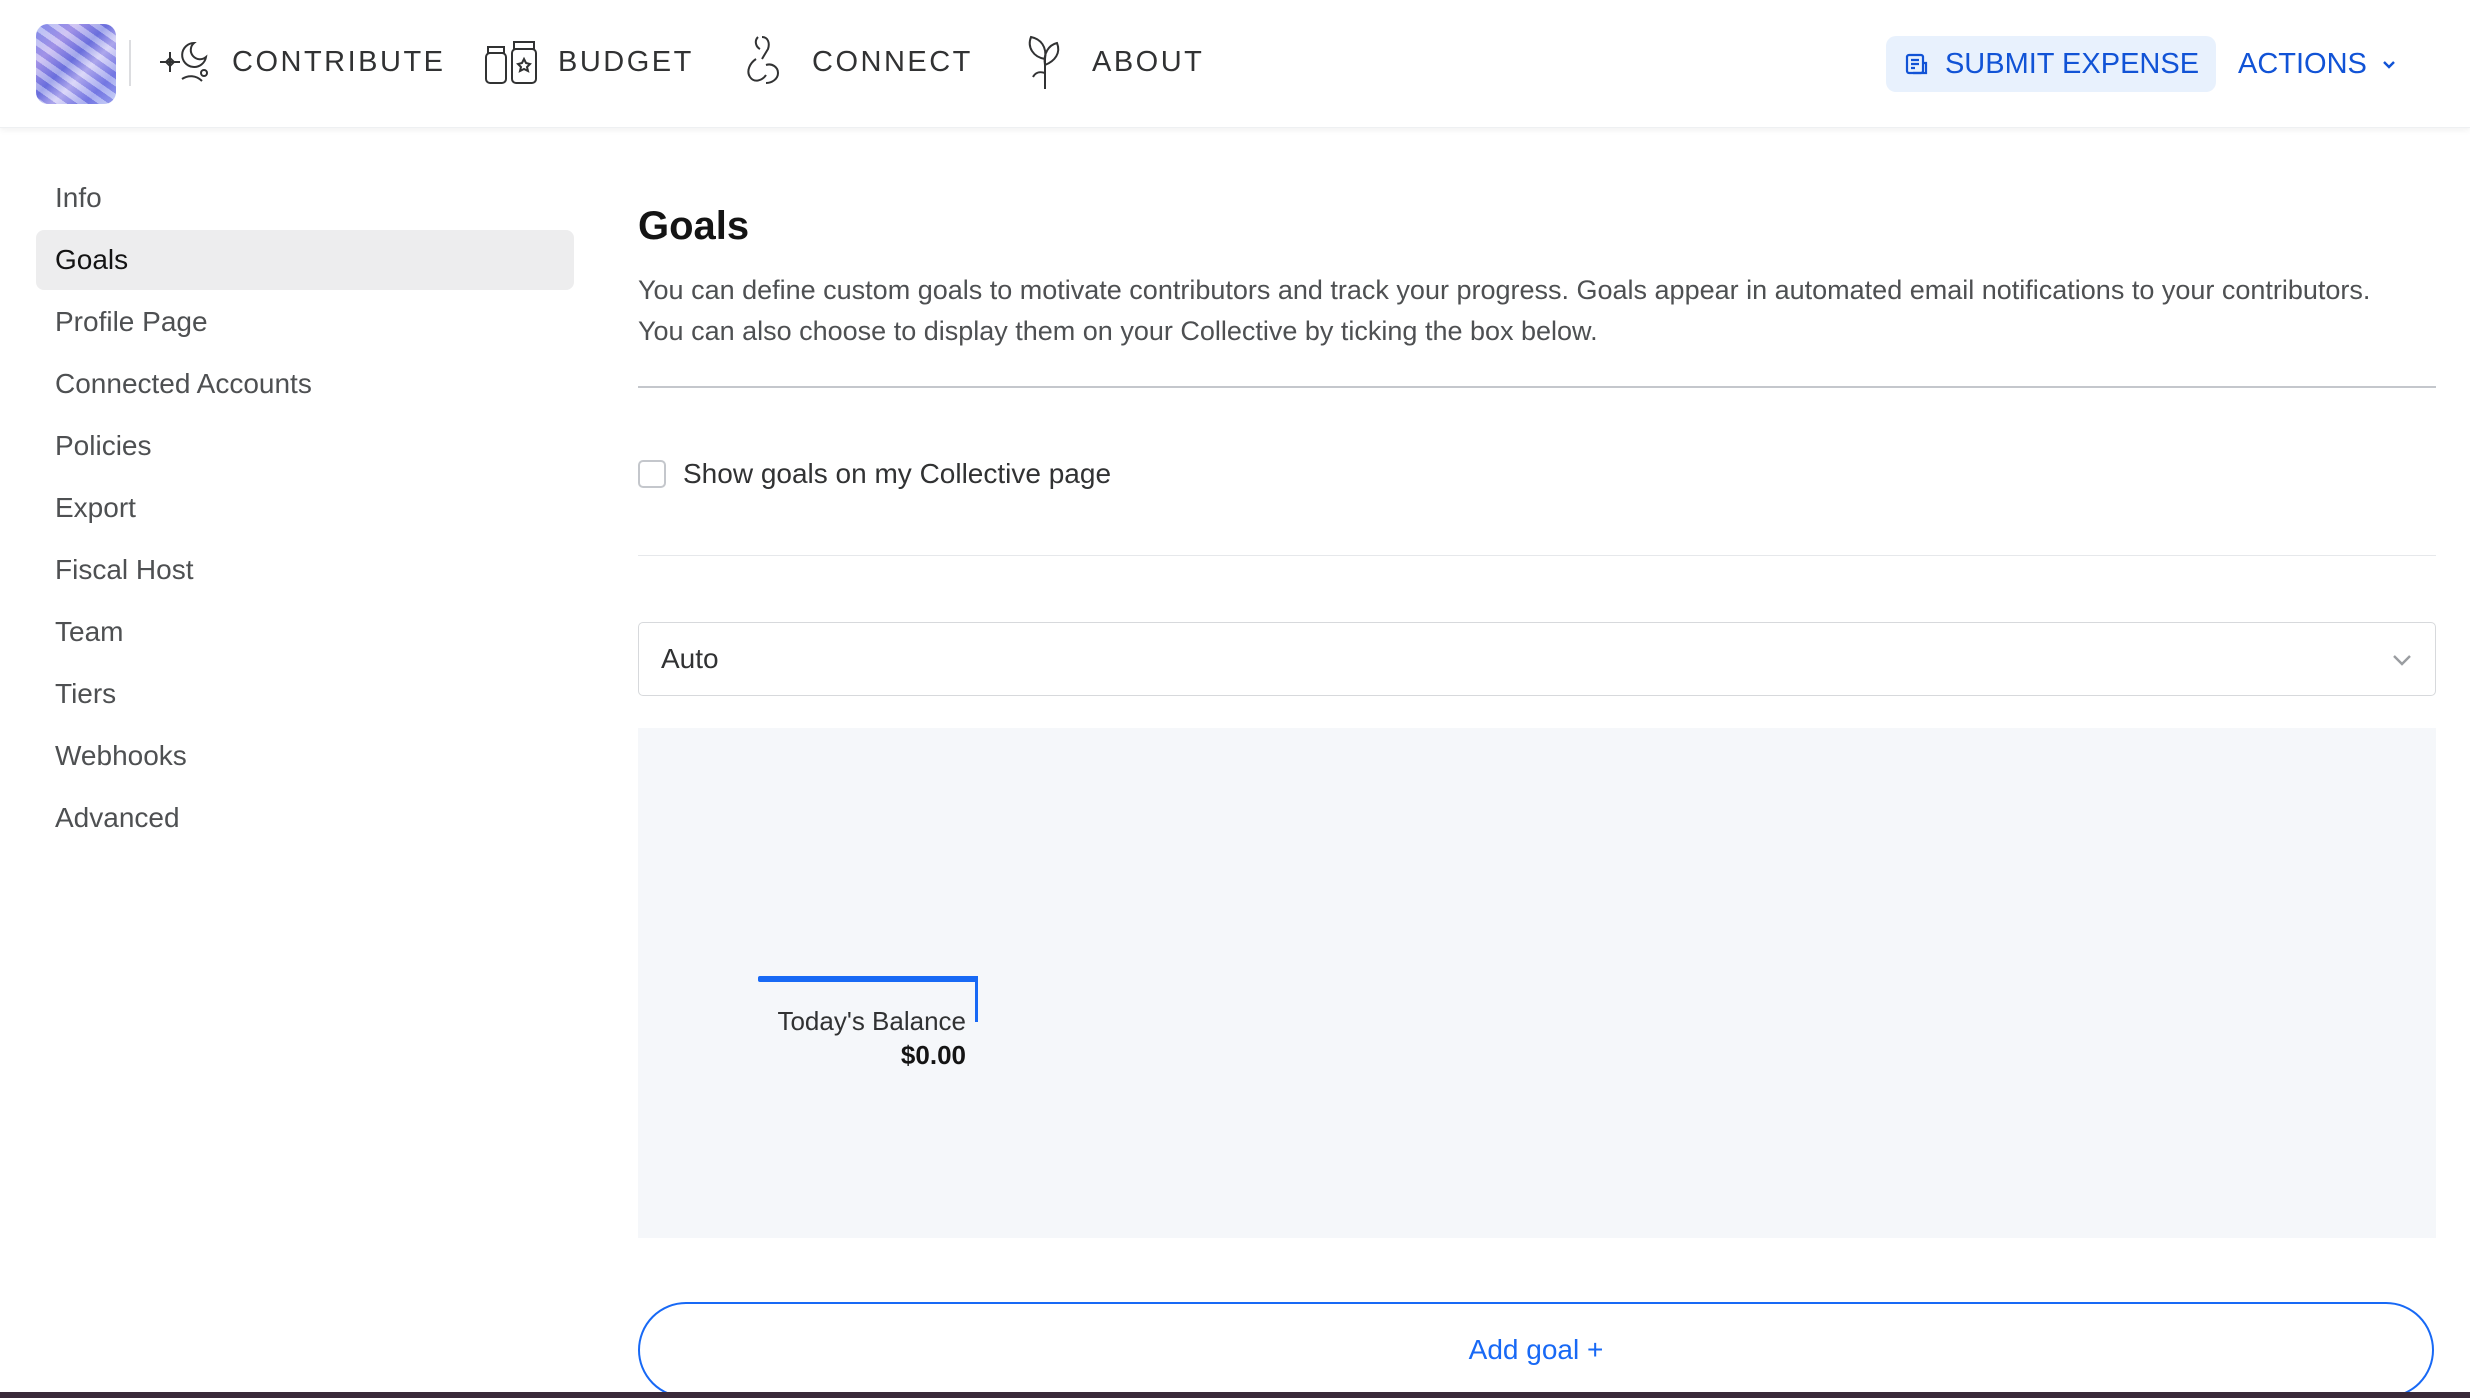  I want to click on goal-type-value: Auto, so click(690, 658).